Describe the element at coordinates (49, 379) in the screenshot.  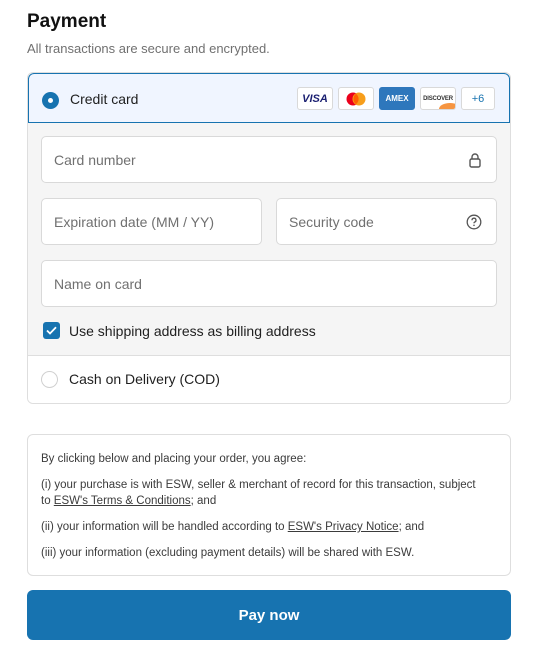
I see `cod-radio` at that location.